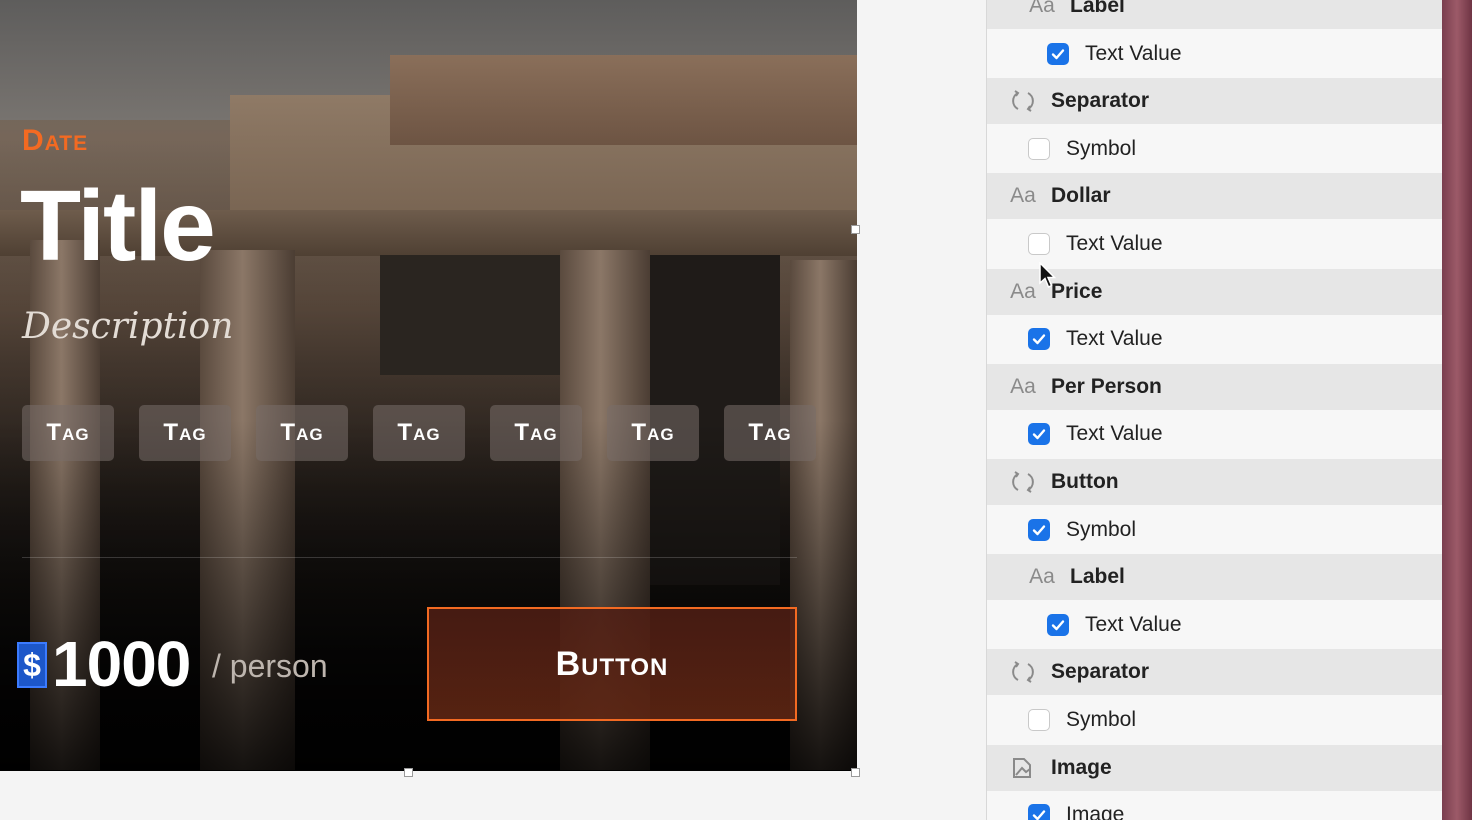 This screenshot has height=820, width=1472. Describe the element at coordinates (121, 664) in the screenshot. I see `price-label: 1000` at that location.